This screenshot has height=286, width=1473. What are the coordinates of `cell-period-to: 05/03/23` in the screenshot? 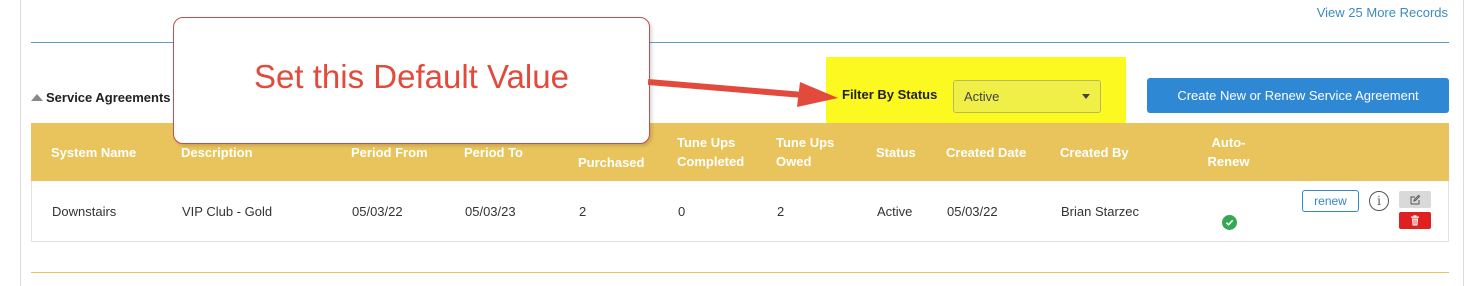 It's located at (490, 211).